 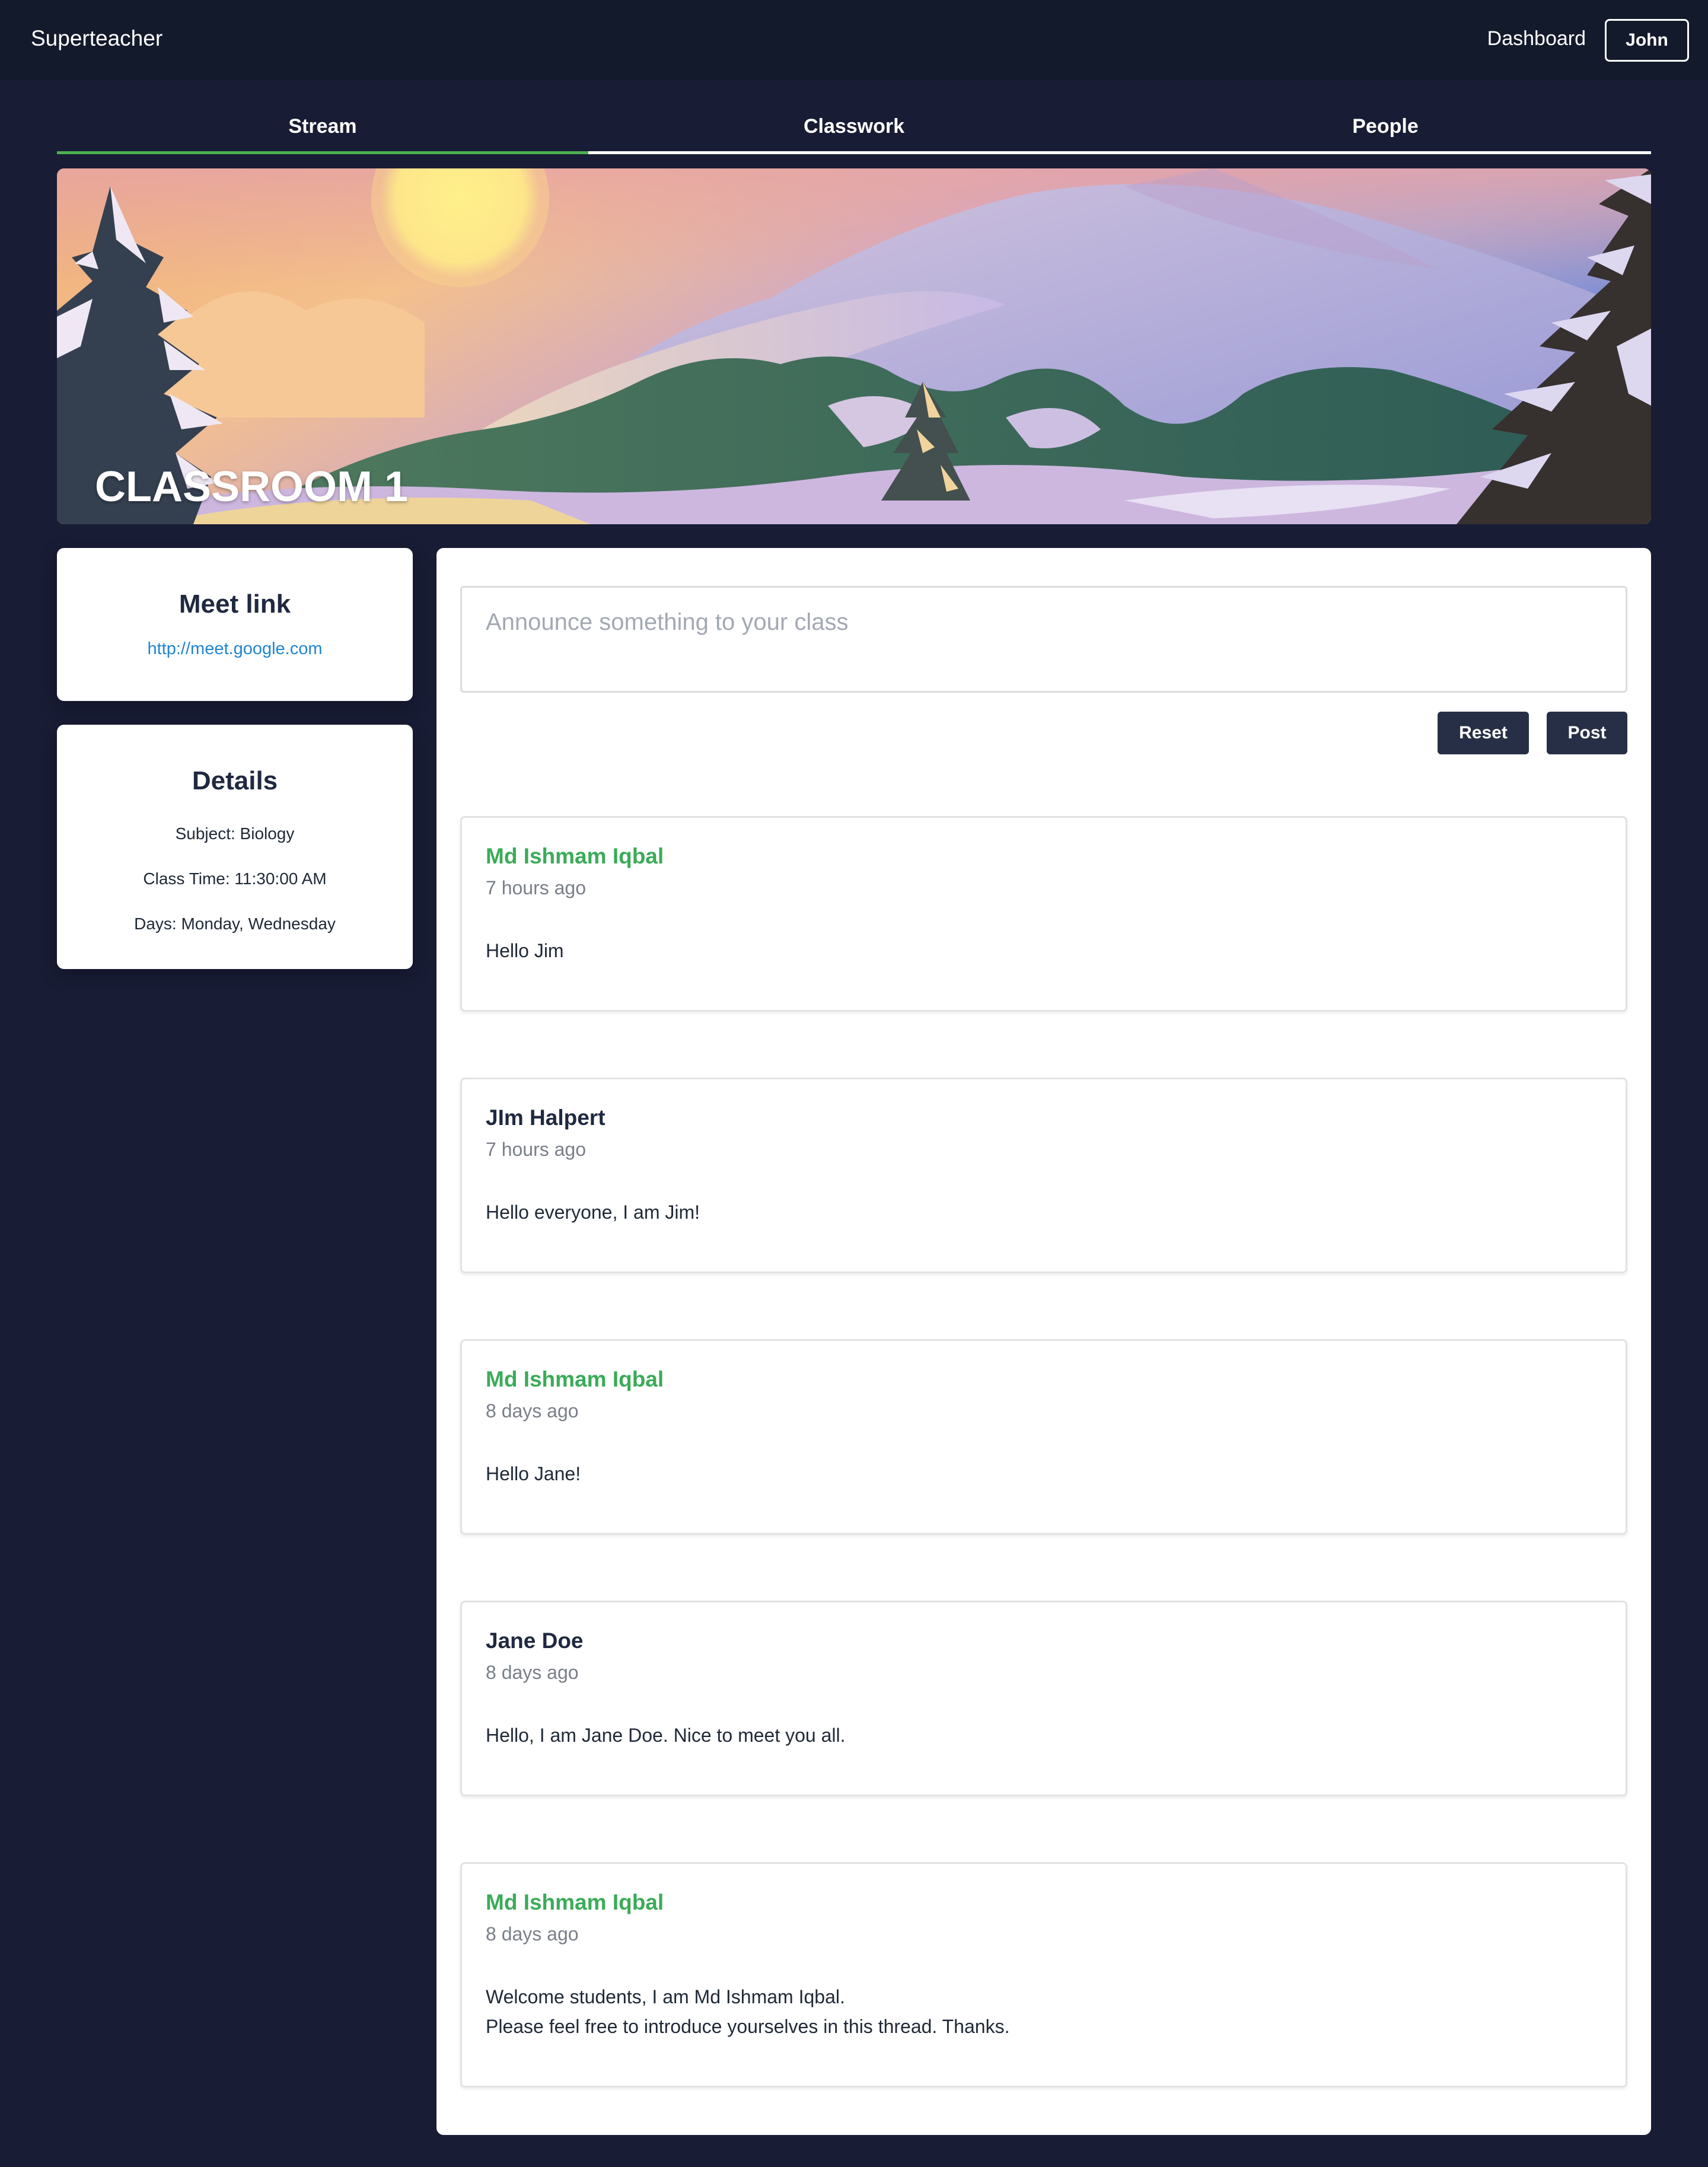 I want to click on meet-link-heading: Meet link, so click(x=235, y=604).